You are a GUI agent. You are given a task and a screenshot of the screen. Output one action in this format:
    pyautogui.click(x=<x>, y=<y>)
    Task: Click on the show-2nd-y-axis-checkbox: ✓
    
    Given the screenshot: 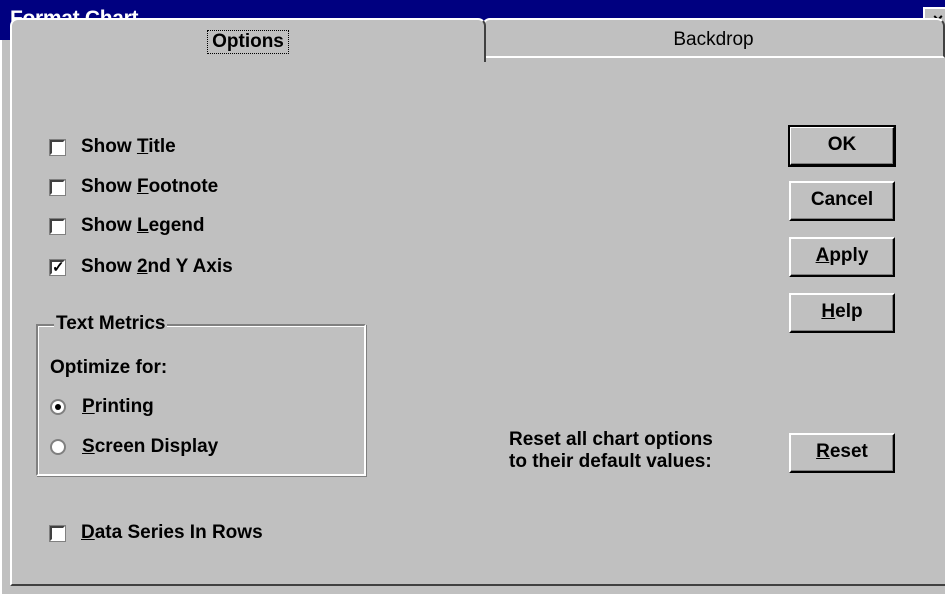 What is the action you would take?
    pyautogui.click(x=57, y=267)
    